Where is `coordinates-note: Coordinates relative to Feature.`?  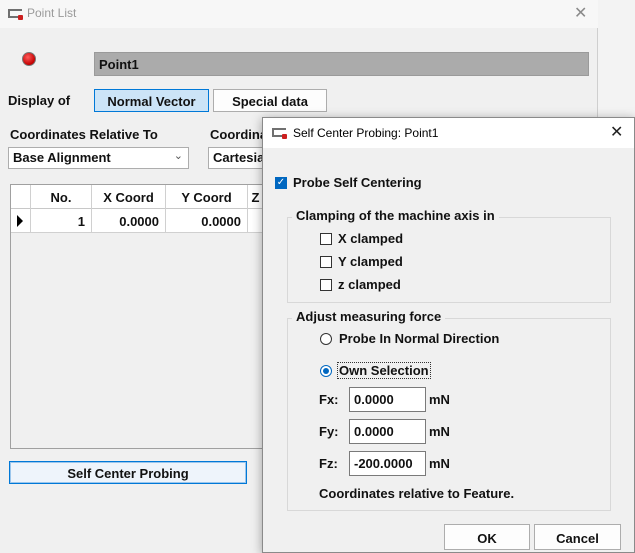 coordinates-note: Coordinates relative to Feature. is located at coordinates (417, 493).